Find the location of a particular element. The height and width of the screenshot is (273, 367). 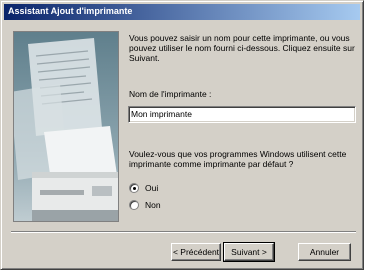

option-no: Non is located at coordinates (145, 205).